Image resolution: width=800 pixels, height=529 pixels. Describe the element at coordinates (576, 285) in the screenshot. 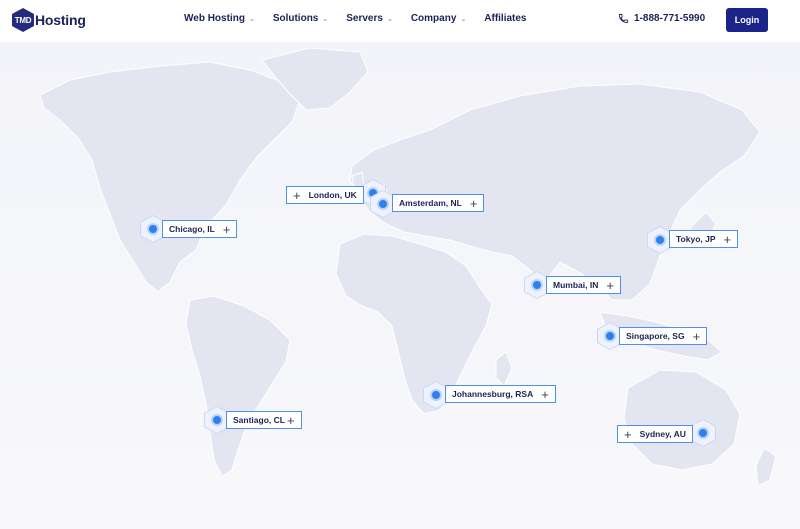

I see `location-name: Mumbai, IN` at that location.